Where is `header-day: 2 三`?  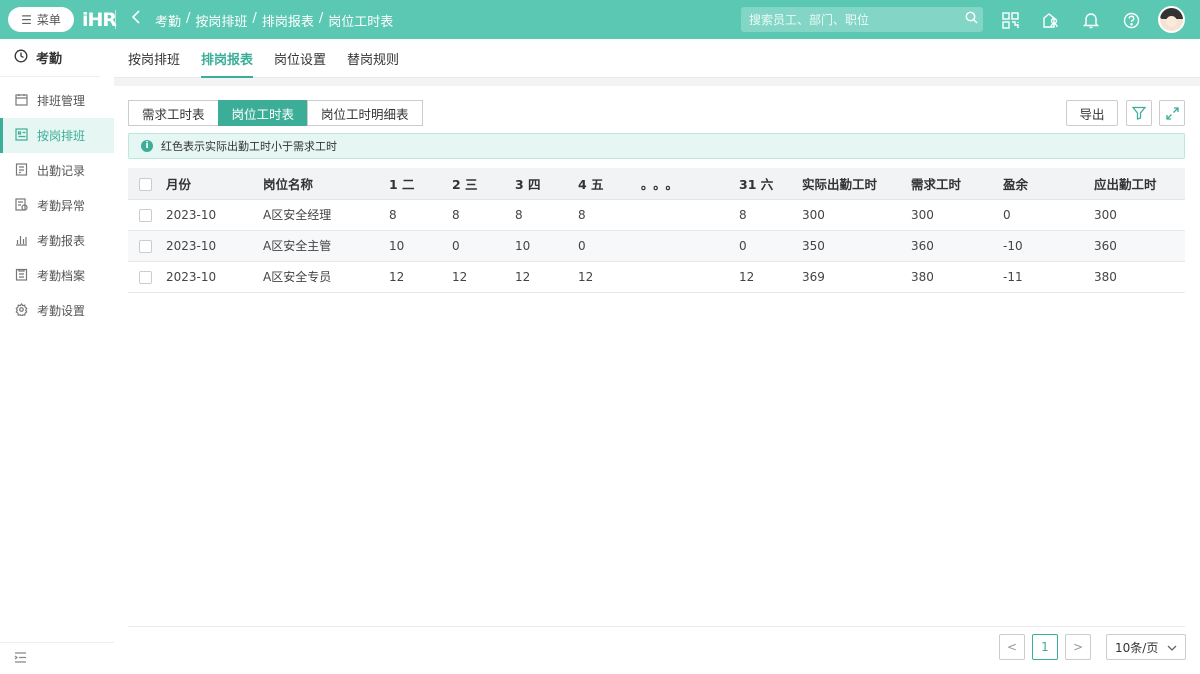 header-day: 2 三 is located at coordinates (483, 184).